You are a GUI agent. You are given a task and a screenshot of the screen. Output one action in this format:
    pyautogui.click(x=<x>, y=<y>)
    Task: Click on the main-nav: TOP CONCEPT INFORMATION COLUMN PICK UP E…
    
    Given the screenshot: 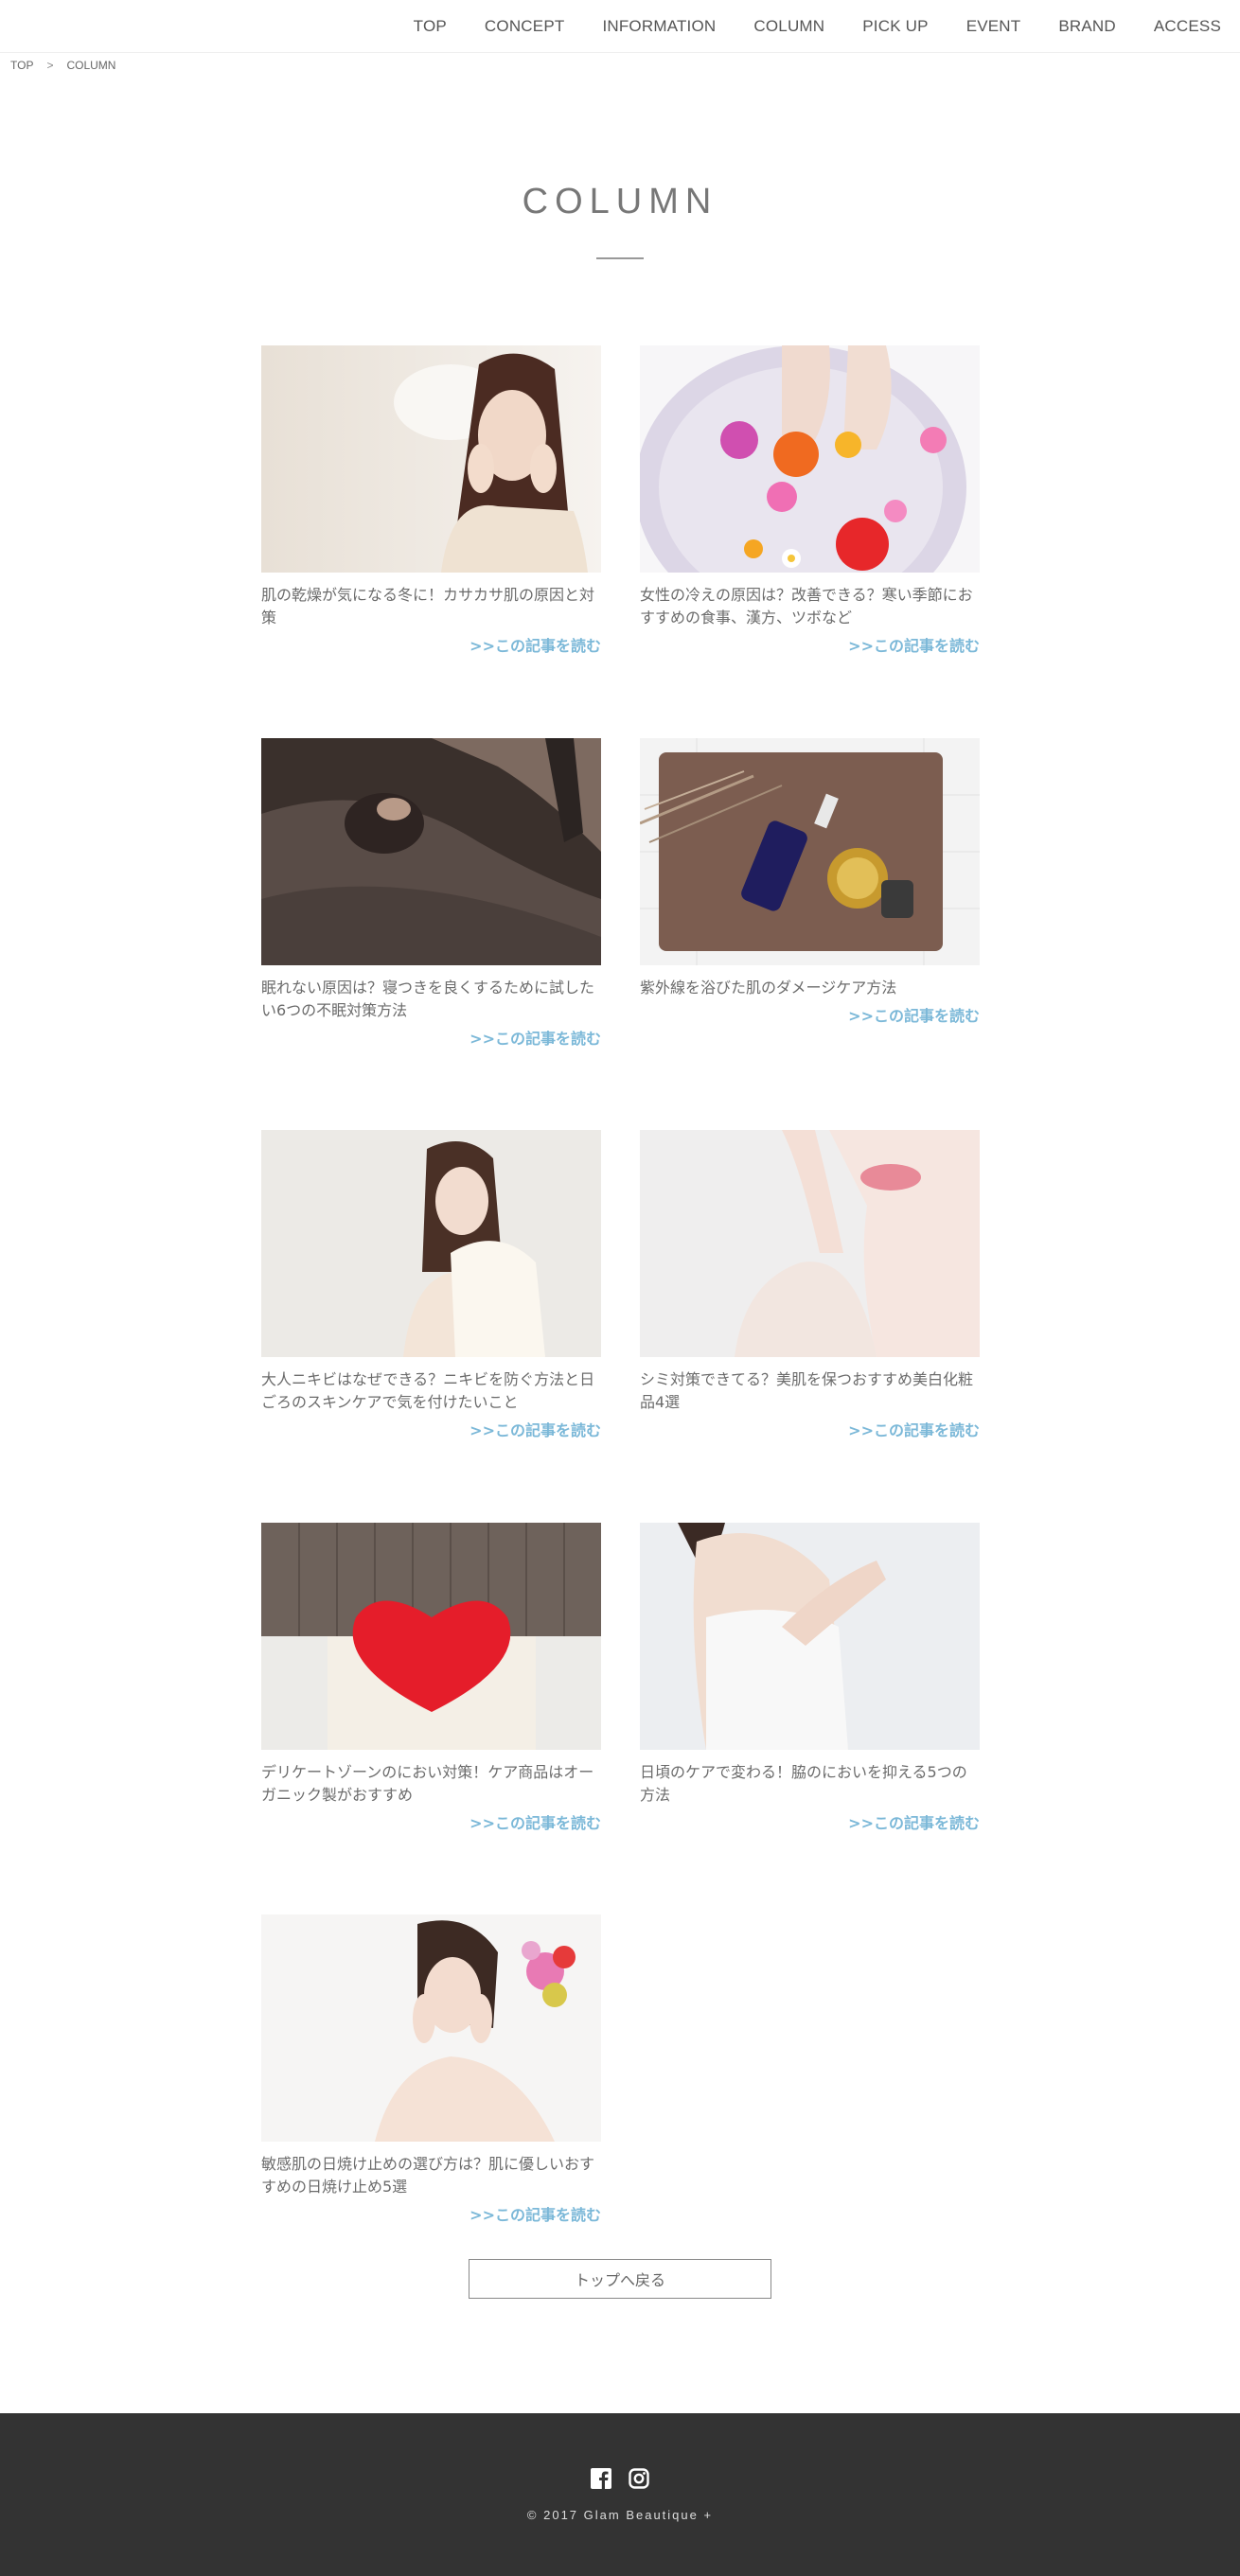 What is the action you would take?
    pyautogui.click(x=817, y=26)
    